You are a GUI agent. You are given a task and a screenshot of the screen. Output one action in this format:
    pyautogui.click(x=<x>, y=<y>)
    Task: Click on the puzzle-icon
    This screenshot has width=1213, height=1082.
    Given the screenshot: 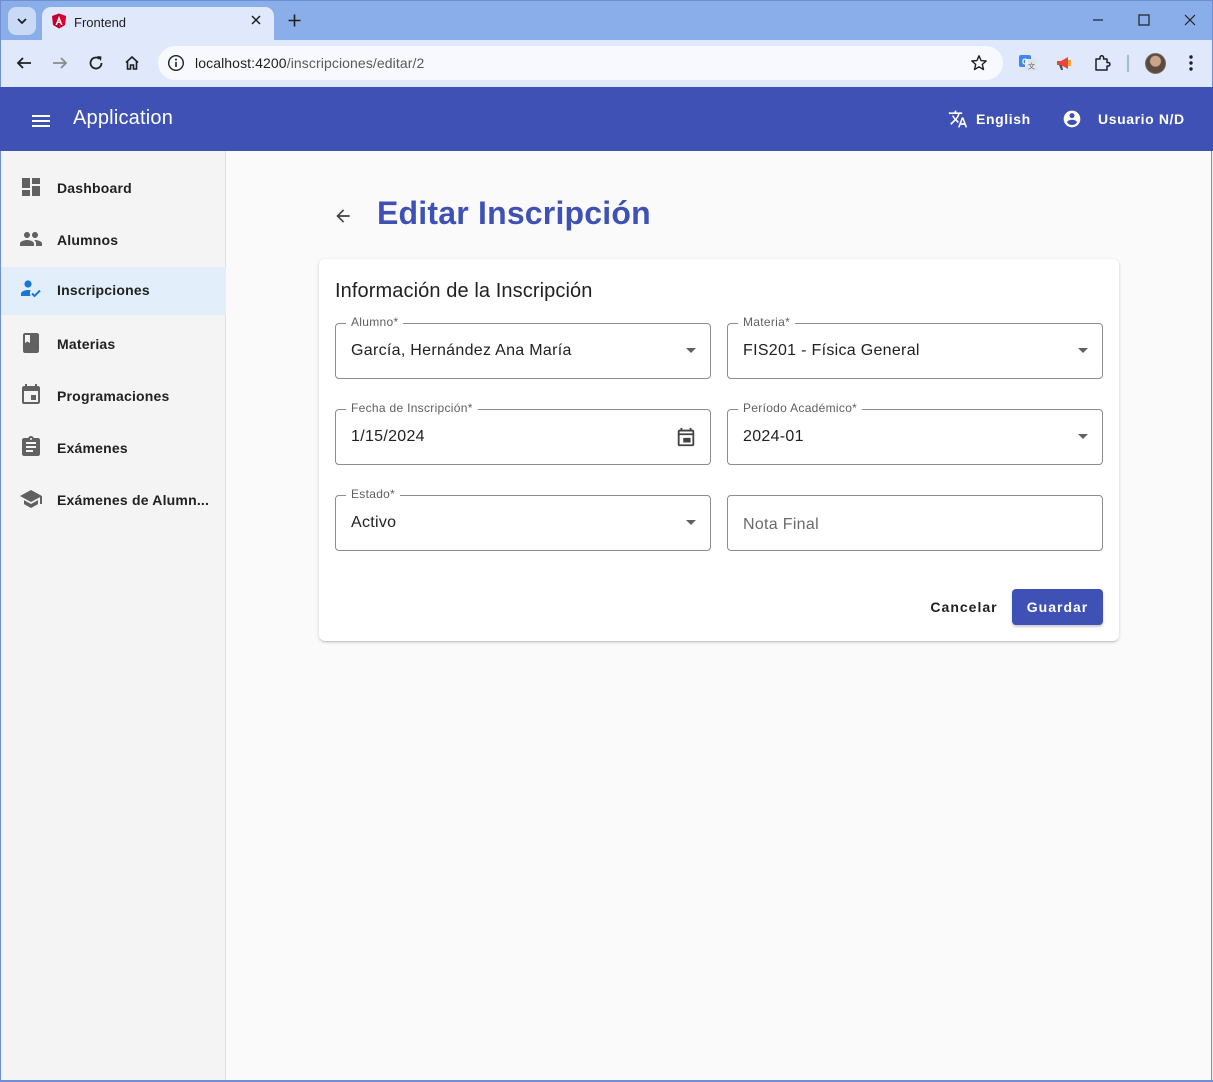 What is the action you would take?
    pyautogui.click(x=1103, y=62)
    